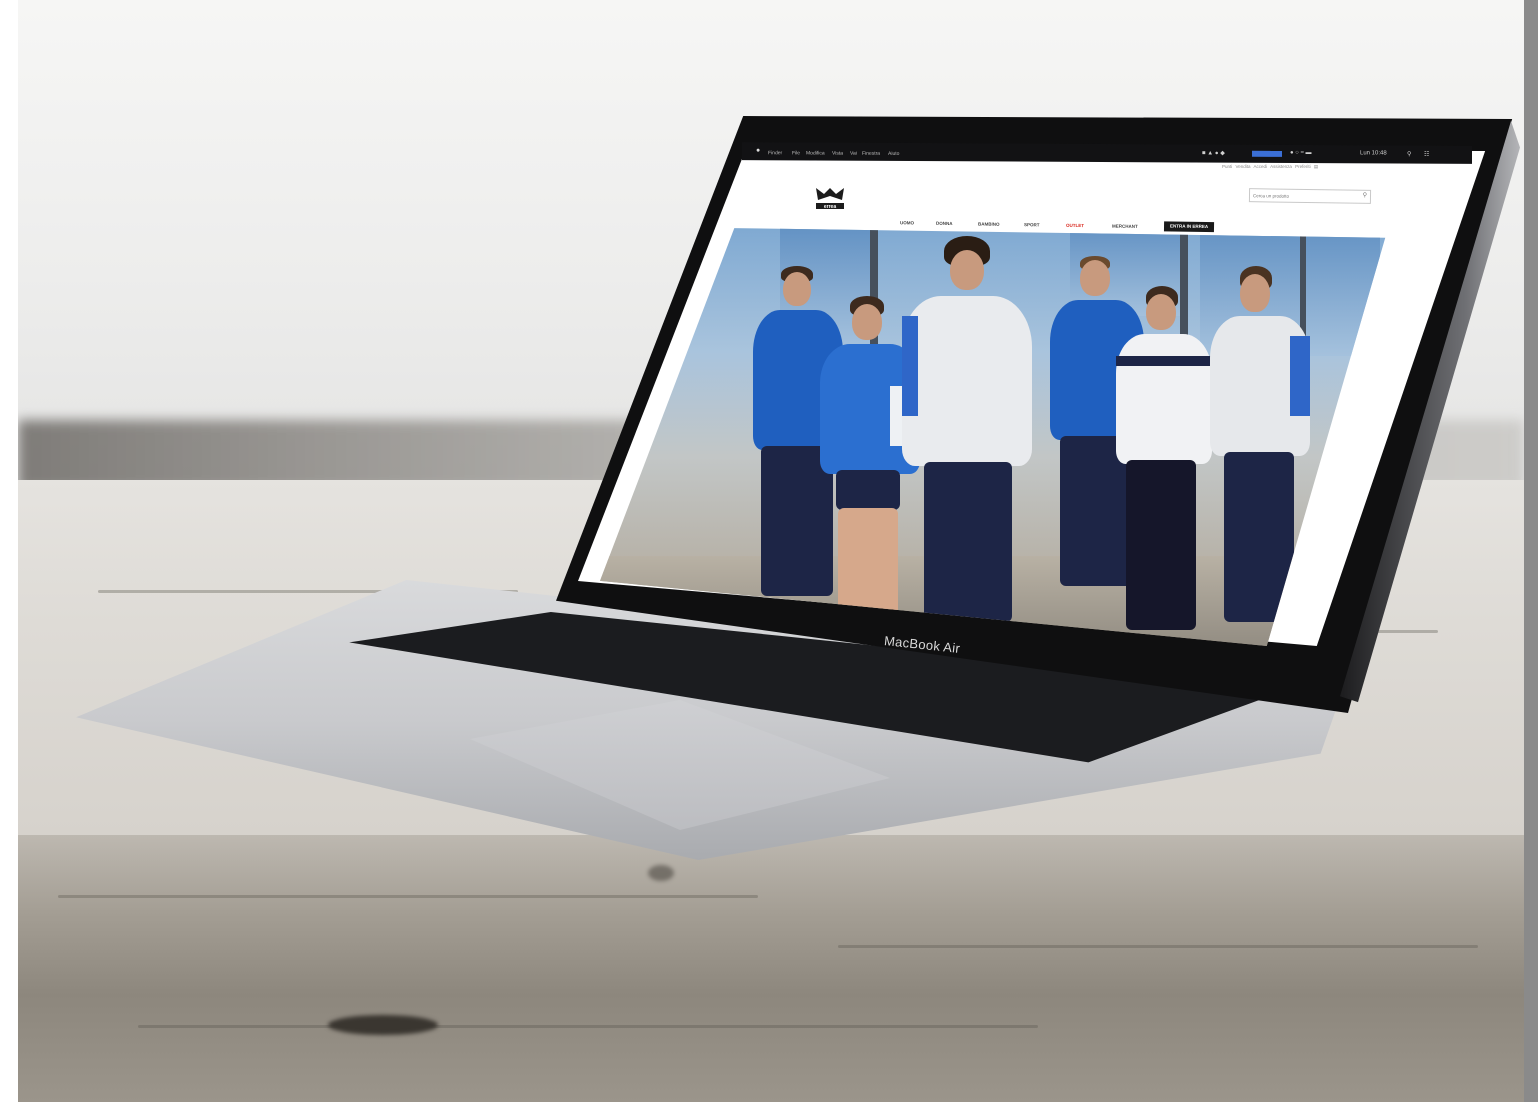 The height and width of the screenshot is (1102, 1538). Describe the element at coordinates (830, 199) in the screenshot. I see `errea-logo-icon: errea` at that location.